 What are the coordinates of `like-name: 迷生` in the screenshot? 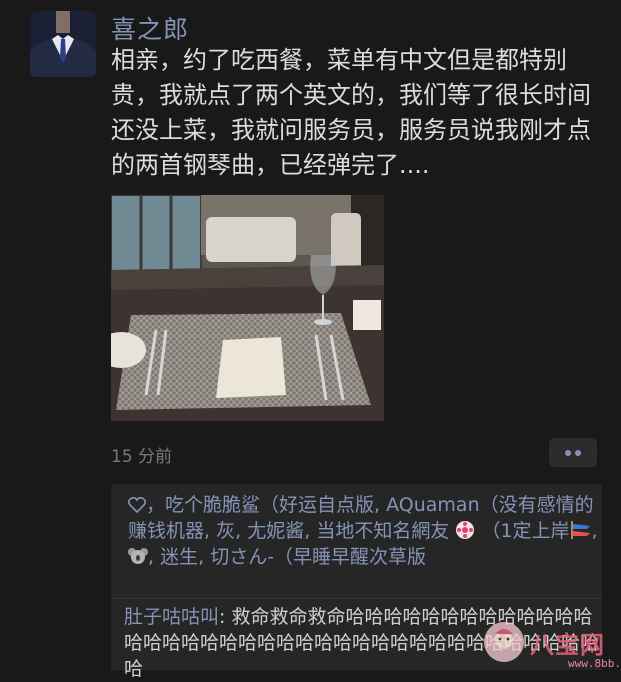 It's located at (179, 557).